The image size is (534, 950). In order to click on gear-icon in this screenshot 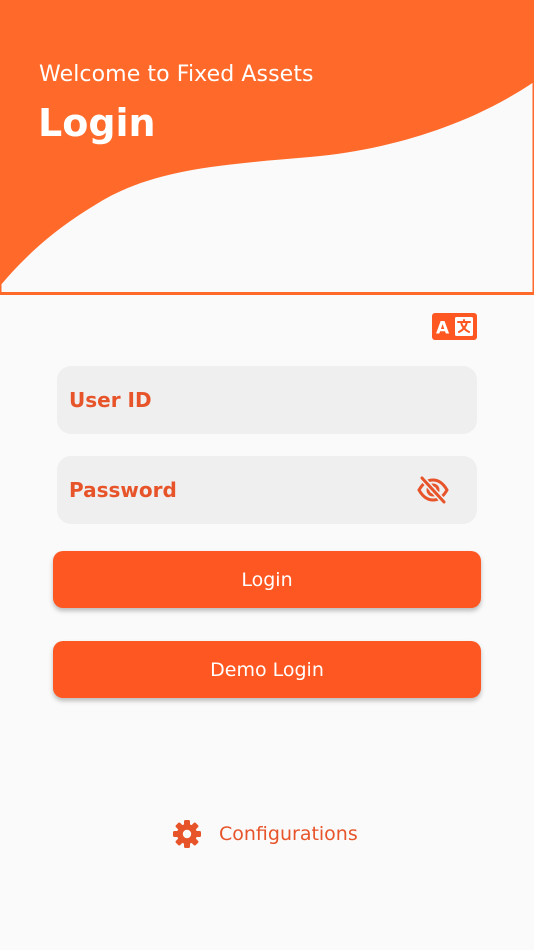, I will do `click(187, 834)`.